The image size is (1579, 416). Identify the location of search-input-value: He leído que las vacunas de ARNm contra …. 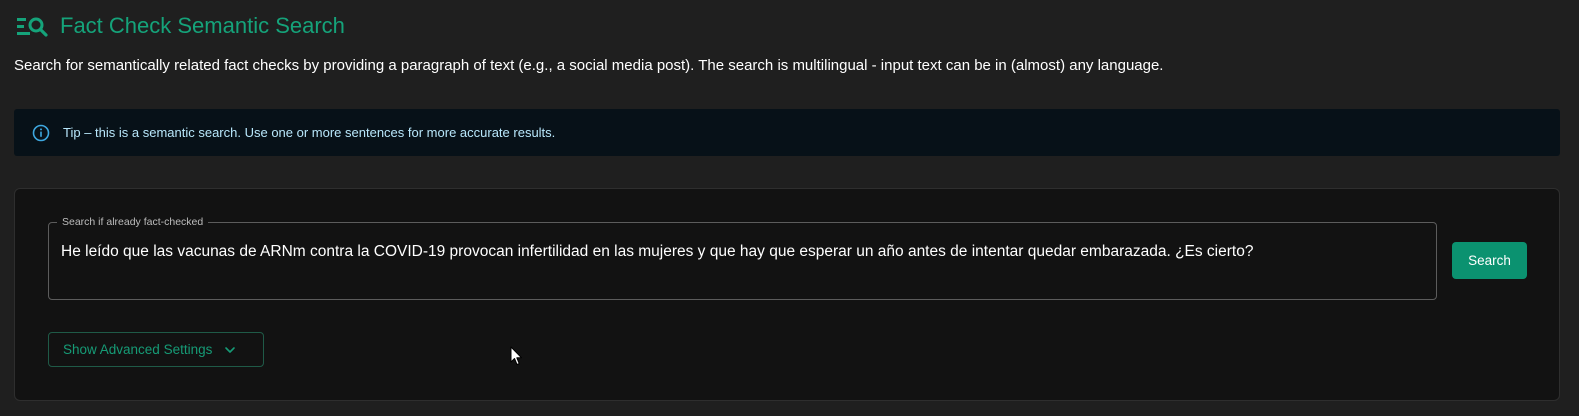
(742, 252).